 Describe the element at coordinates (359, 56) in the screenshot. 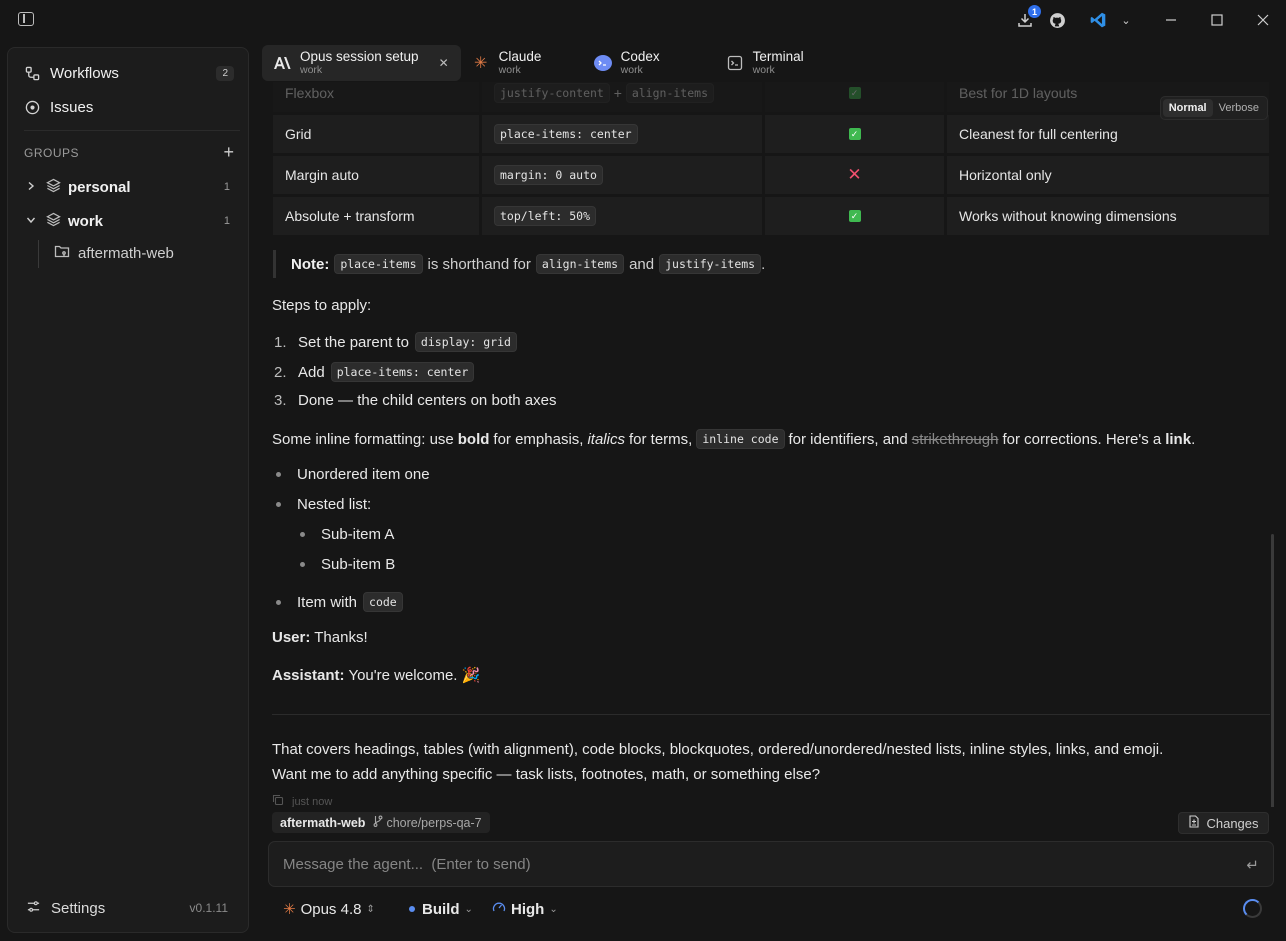

I see `tab-title: Opus session setup` at that location.